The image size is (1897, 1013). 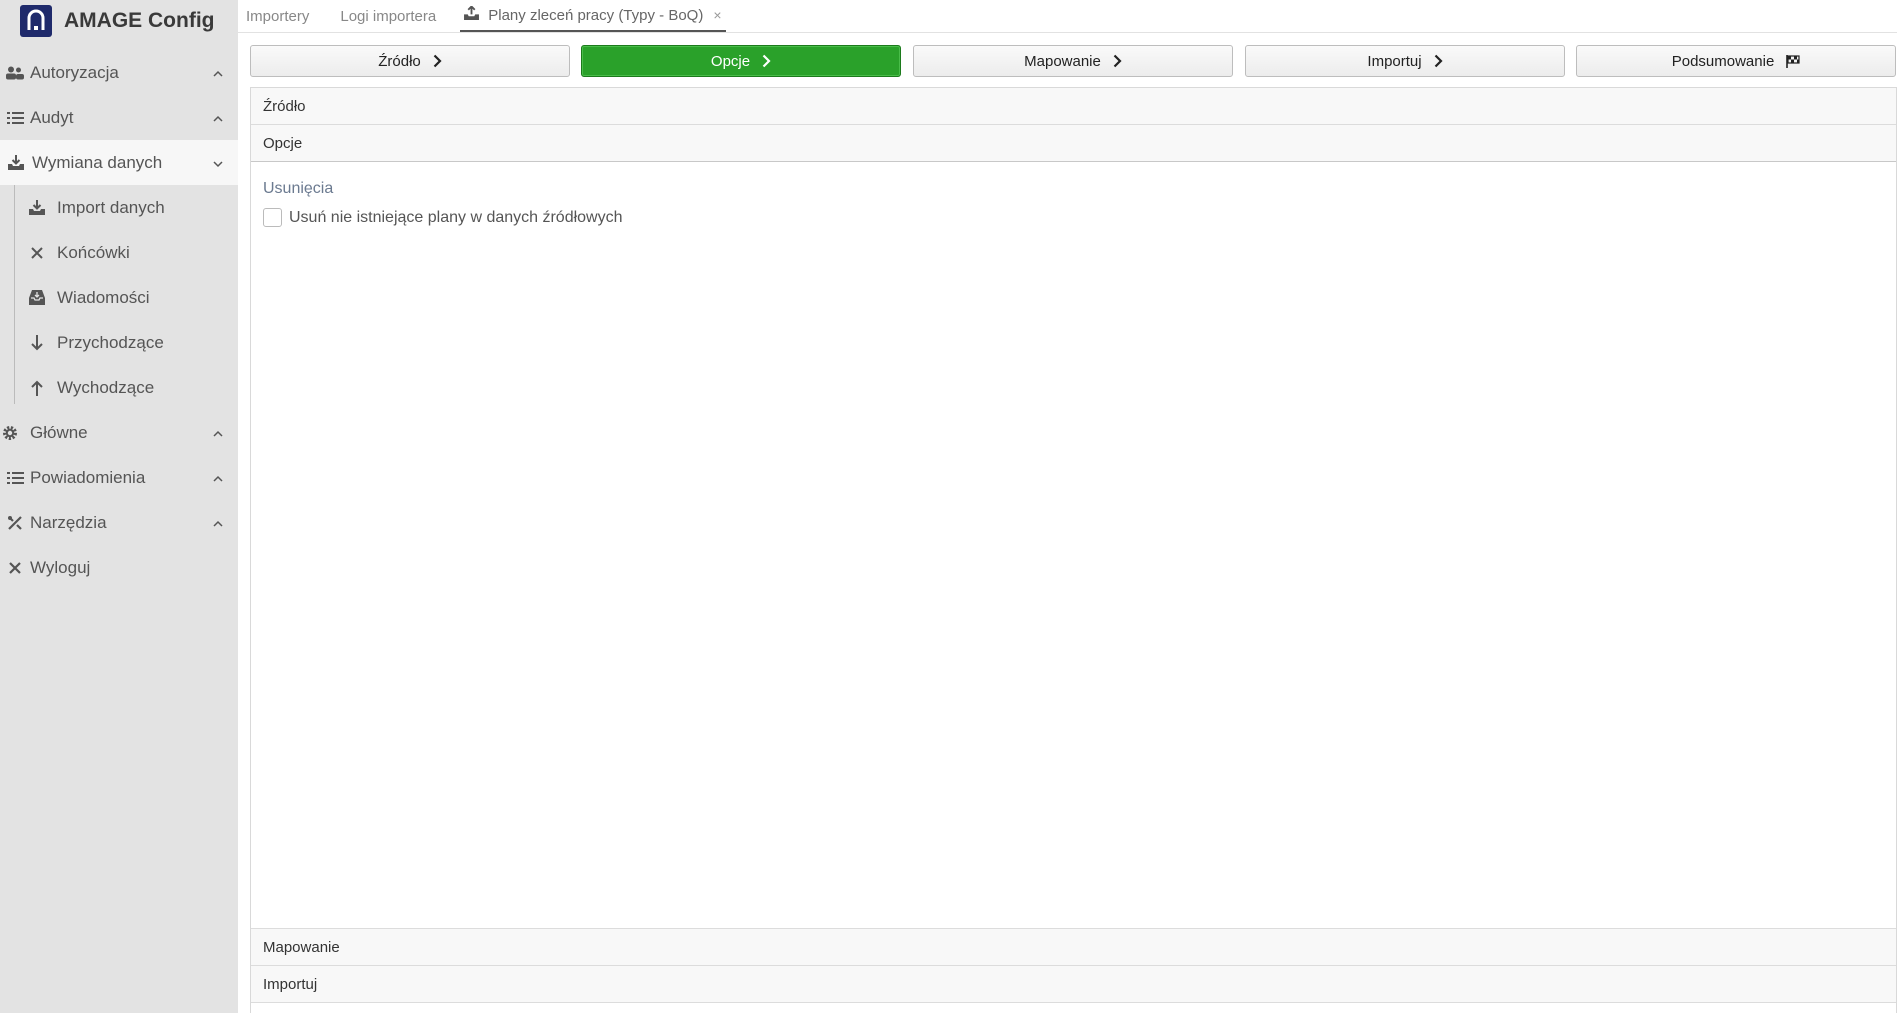 I want to click on app-title: AMAGE Config, so click(x=139, y=20).